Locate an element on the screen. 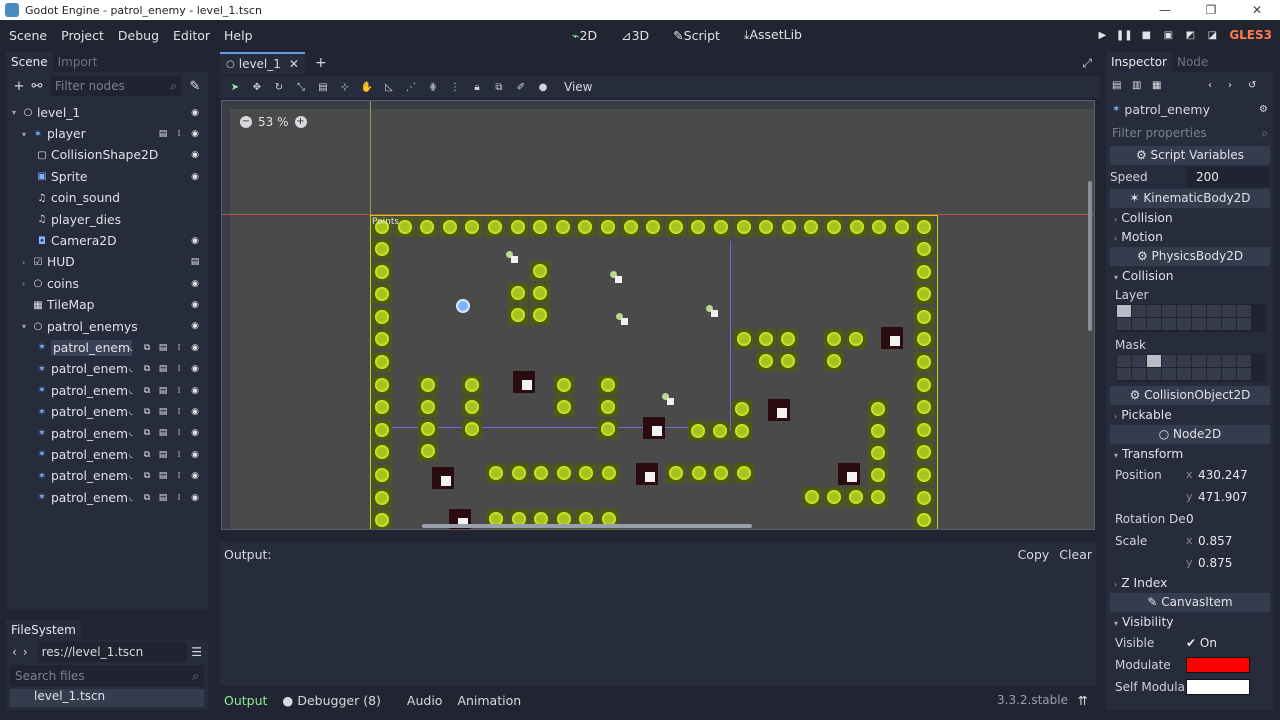 This screenshot has height=720, width=1280. group-pickable: › Pickable is located at coordinates (1190, 415).